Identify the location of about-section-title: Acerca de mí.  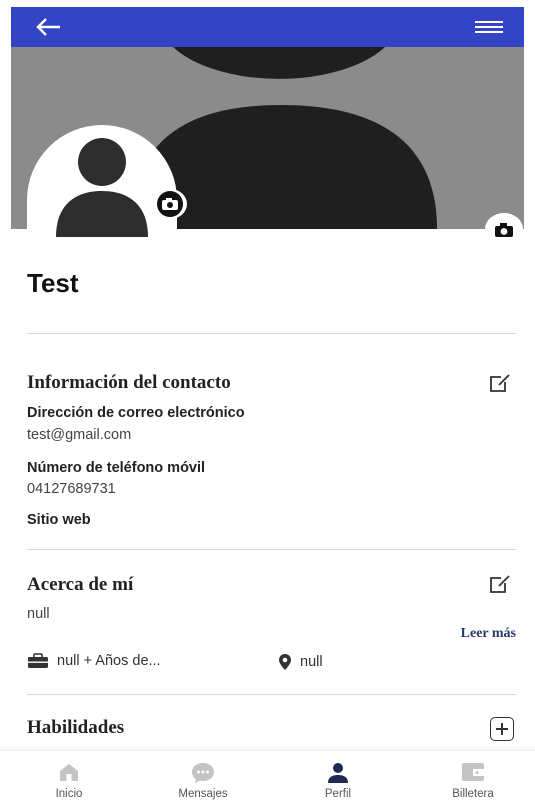
(80, 584).